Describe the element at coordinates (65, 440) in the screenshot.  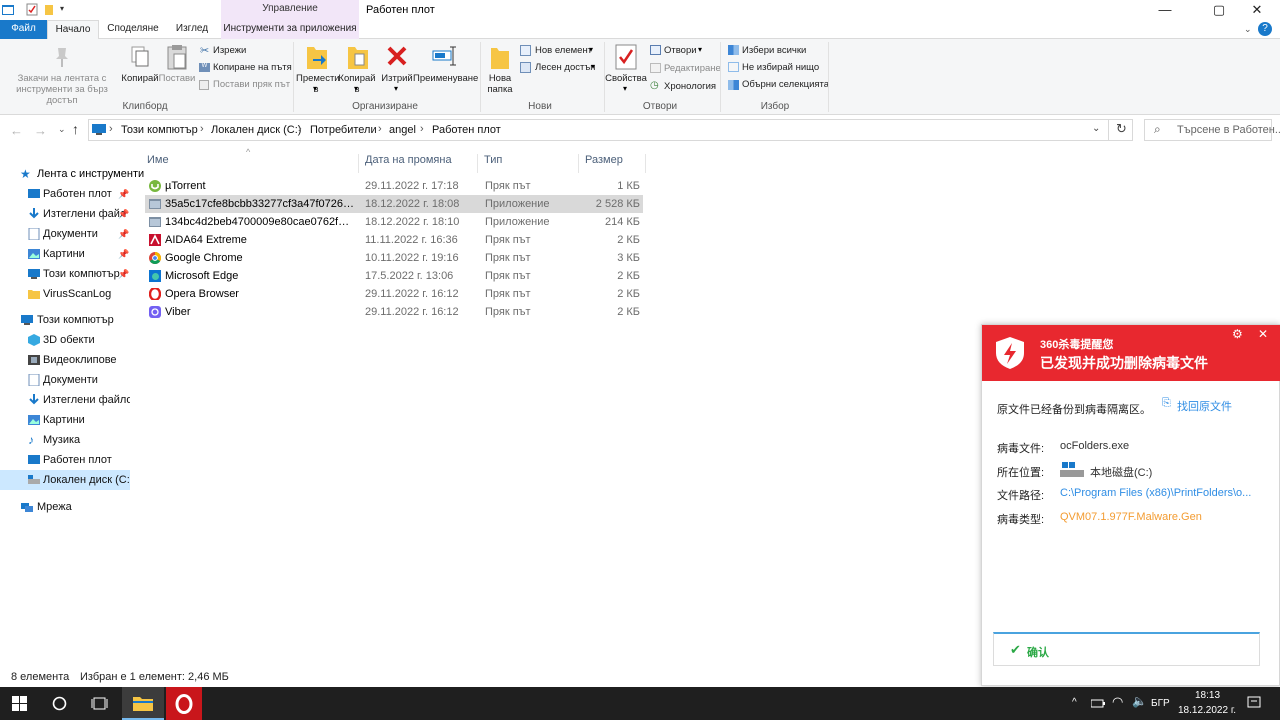
I see `nav-item-music: ♪ Музика` at that location.